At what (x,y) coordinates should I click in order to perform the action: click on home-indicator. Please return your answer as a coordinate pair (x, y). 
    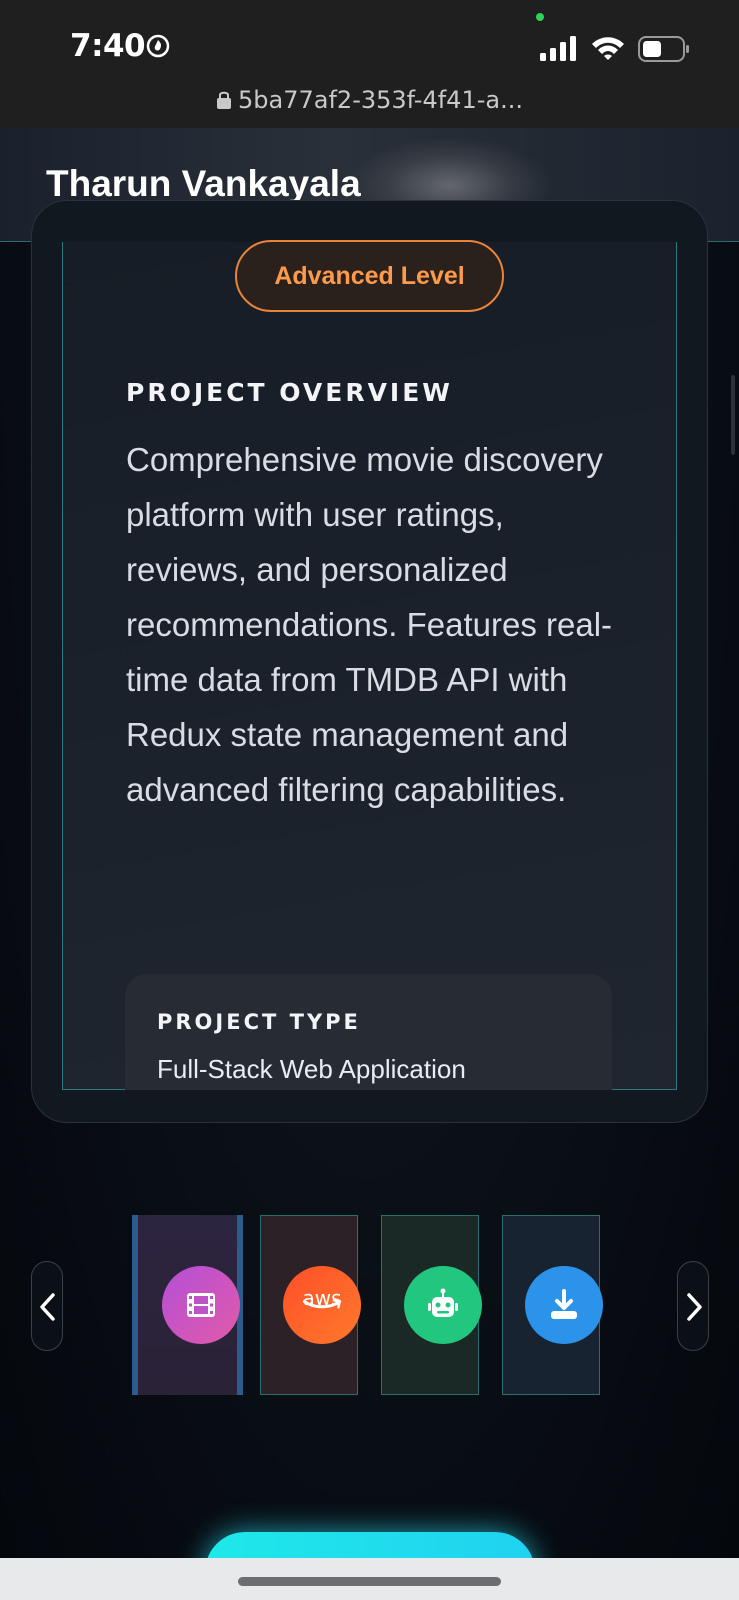
    Looking at the image, I should click on (369, 1581).